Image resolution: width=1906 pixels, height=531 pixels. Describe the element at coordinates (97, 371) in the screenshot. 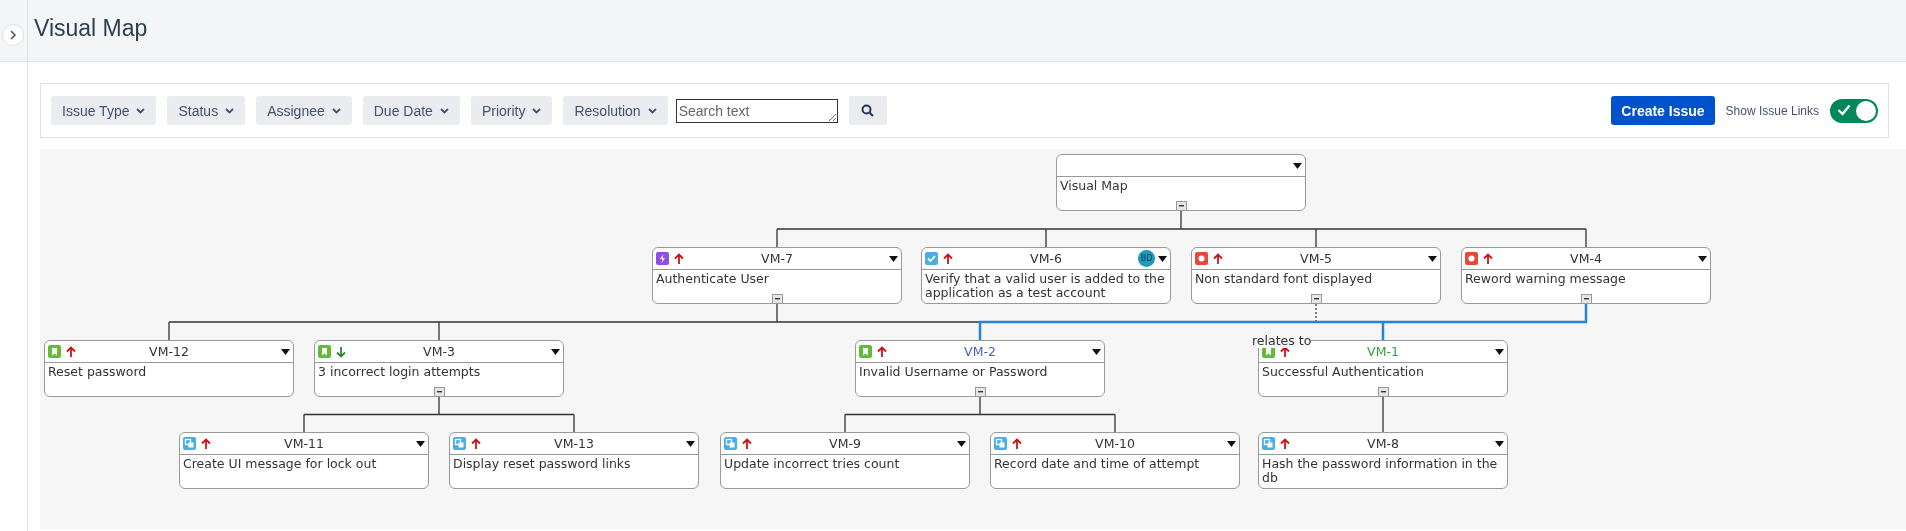

I see `issue-summary: Reset password` at that location.